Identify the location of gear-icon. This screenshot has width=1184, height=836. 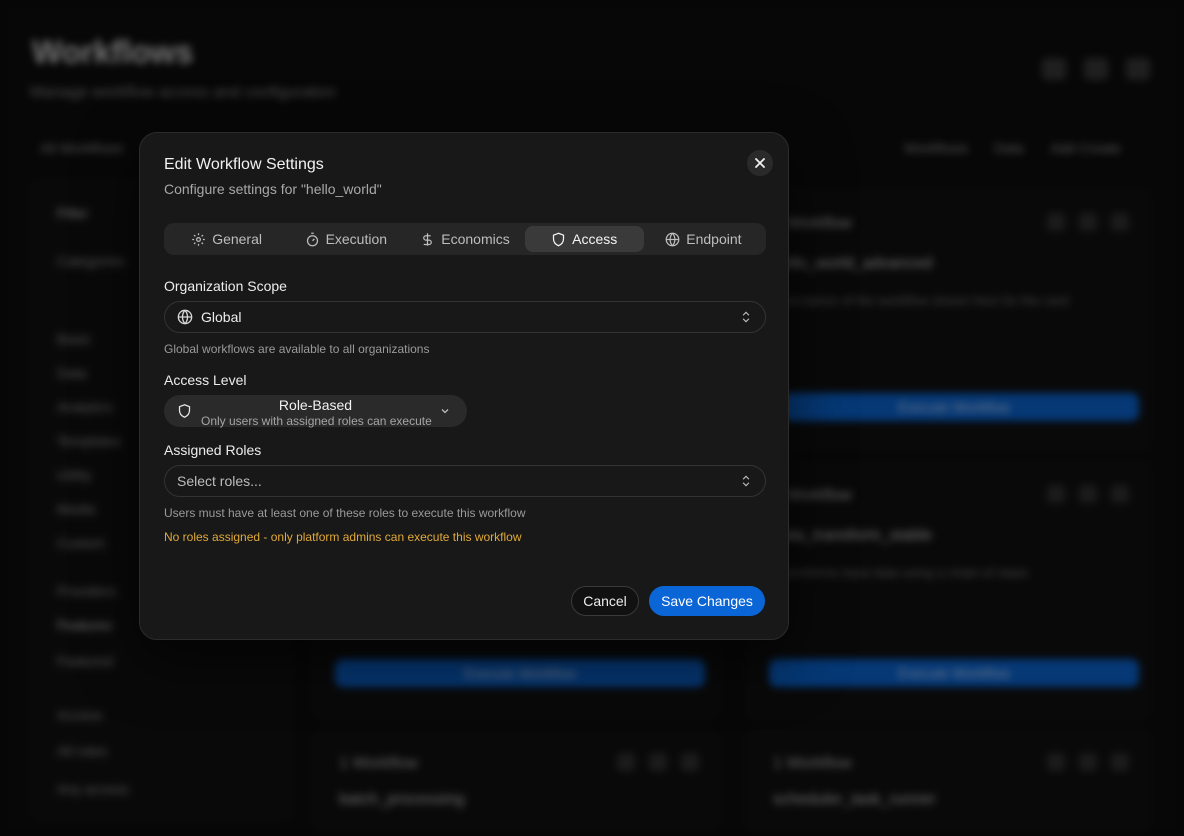
(198, 239).